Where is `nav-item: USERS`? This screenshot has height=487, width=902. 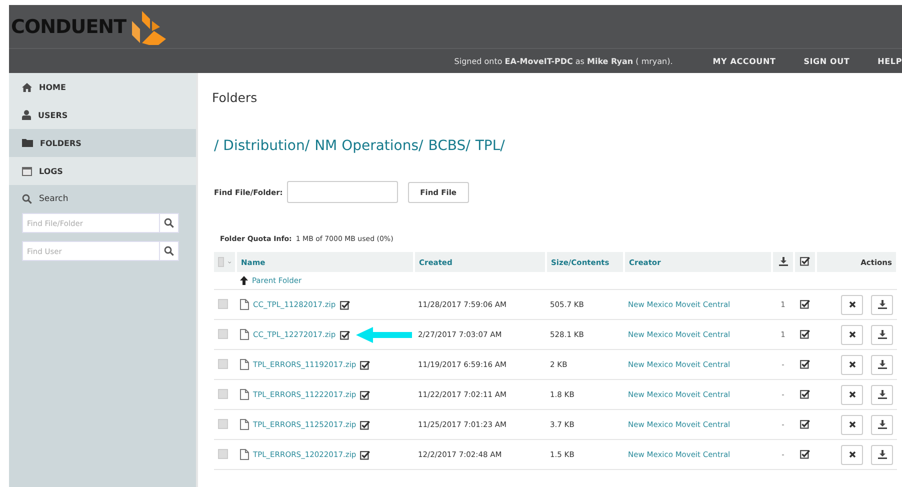 nav-item: USERS is located at coordinates (102, 115).